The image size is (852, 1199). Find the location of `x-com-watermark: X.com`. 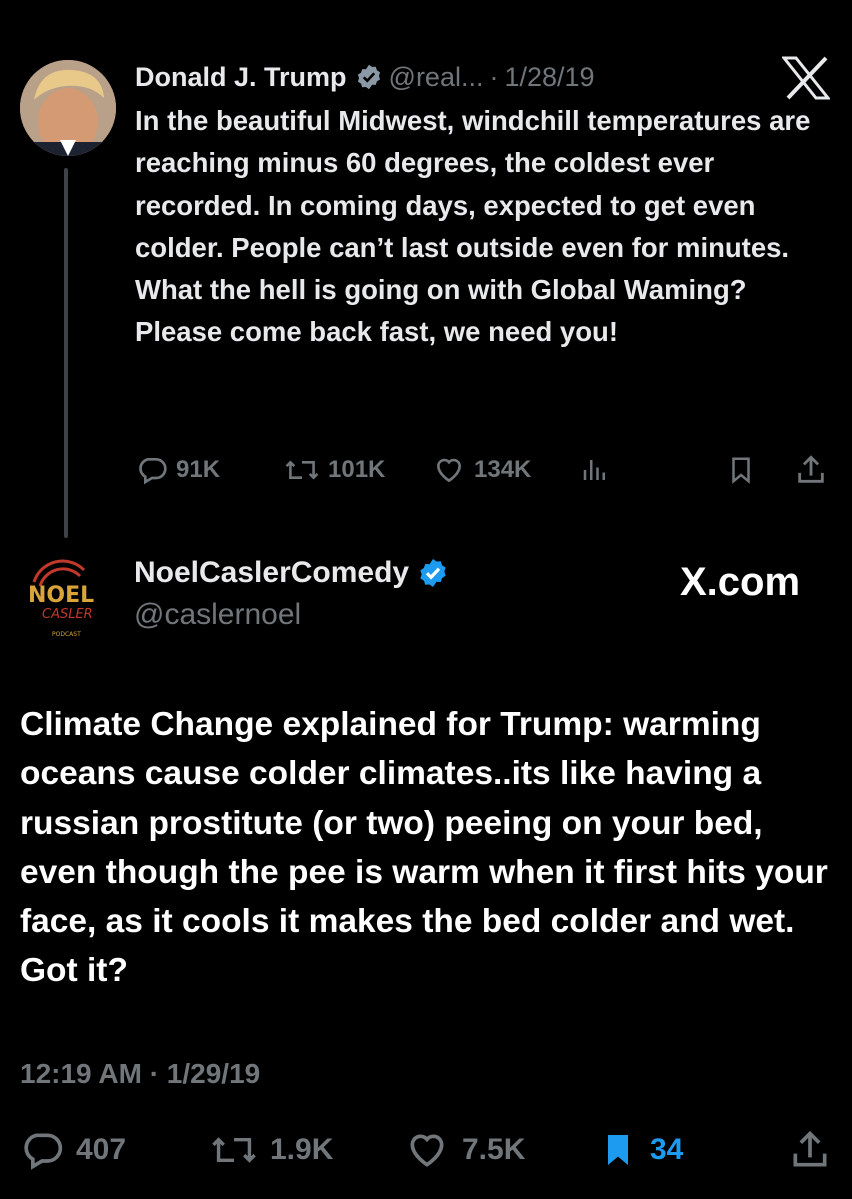

x-com-watermark: X.com is located at coordinates (740, 582).